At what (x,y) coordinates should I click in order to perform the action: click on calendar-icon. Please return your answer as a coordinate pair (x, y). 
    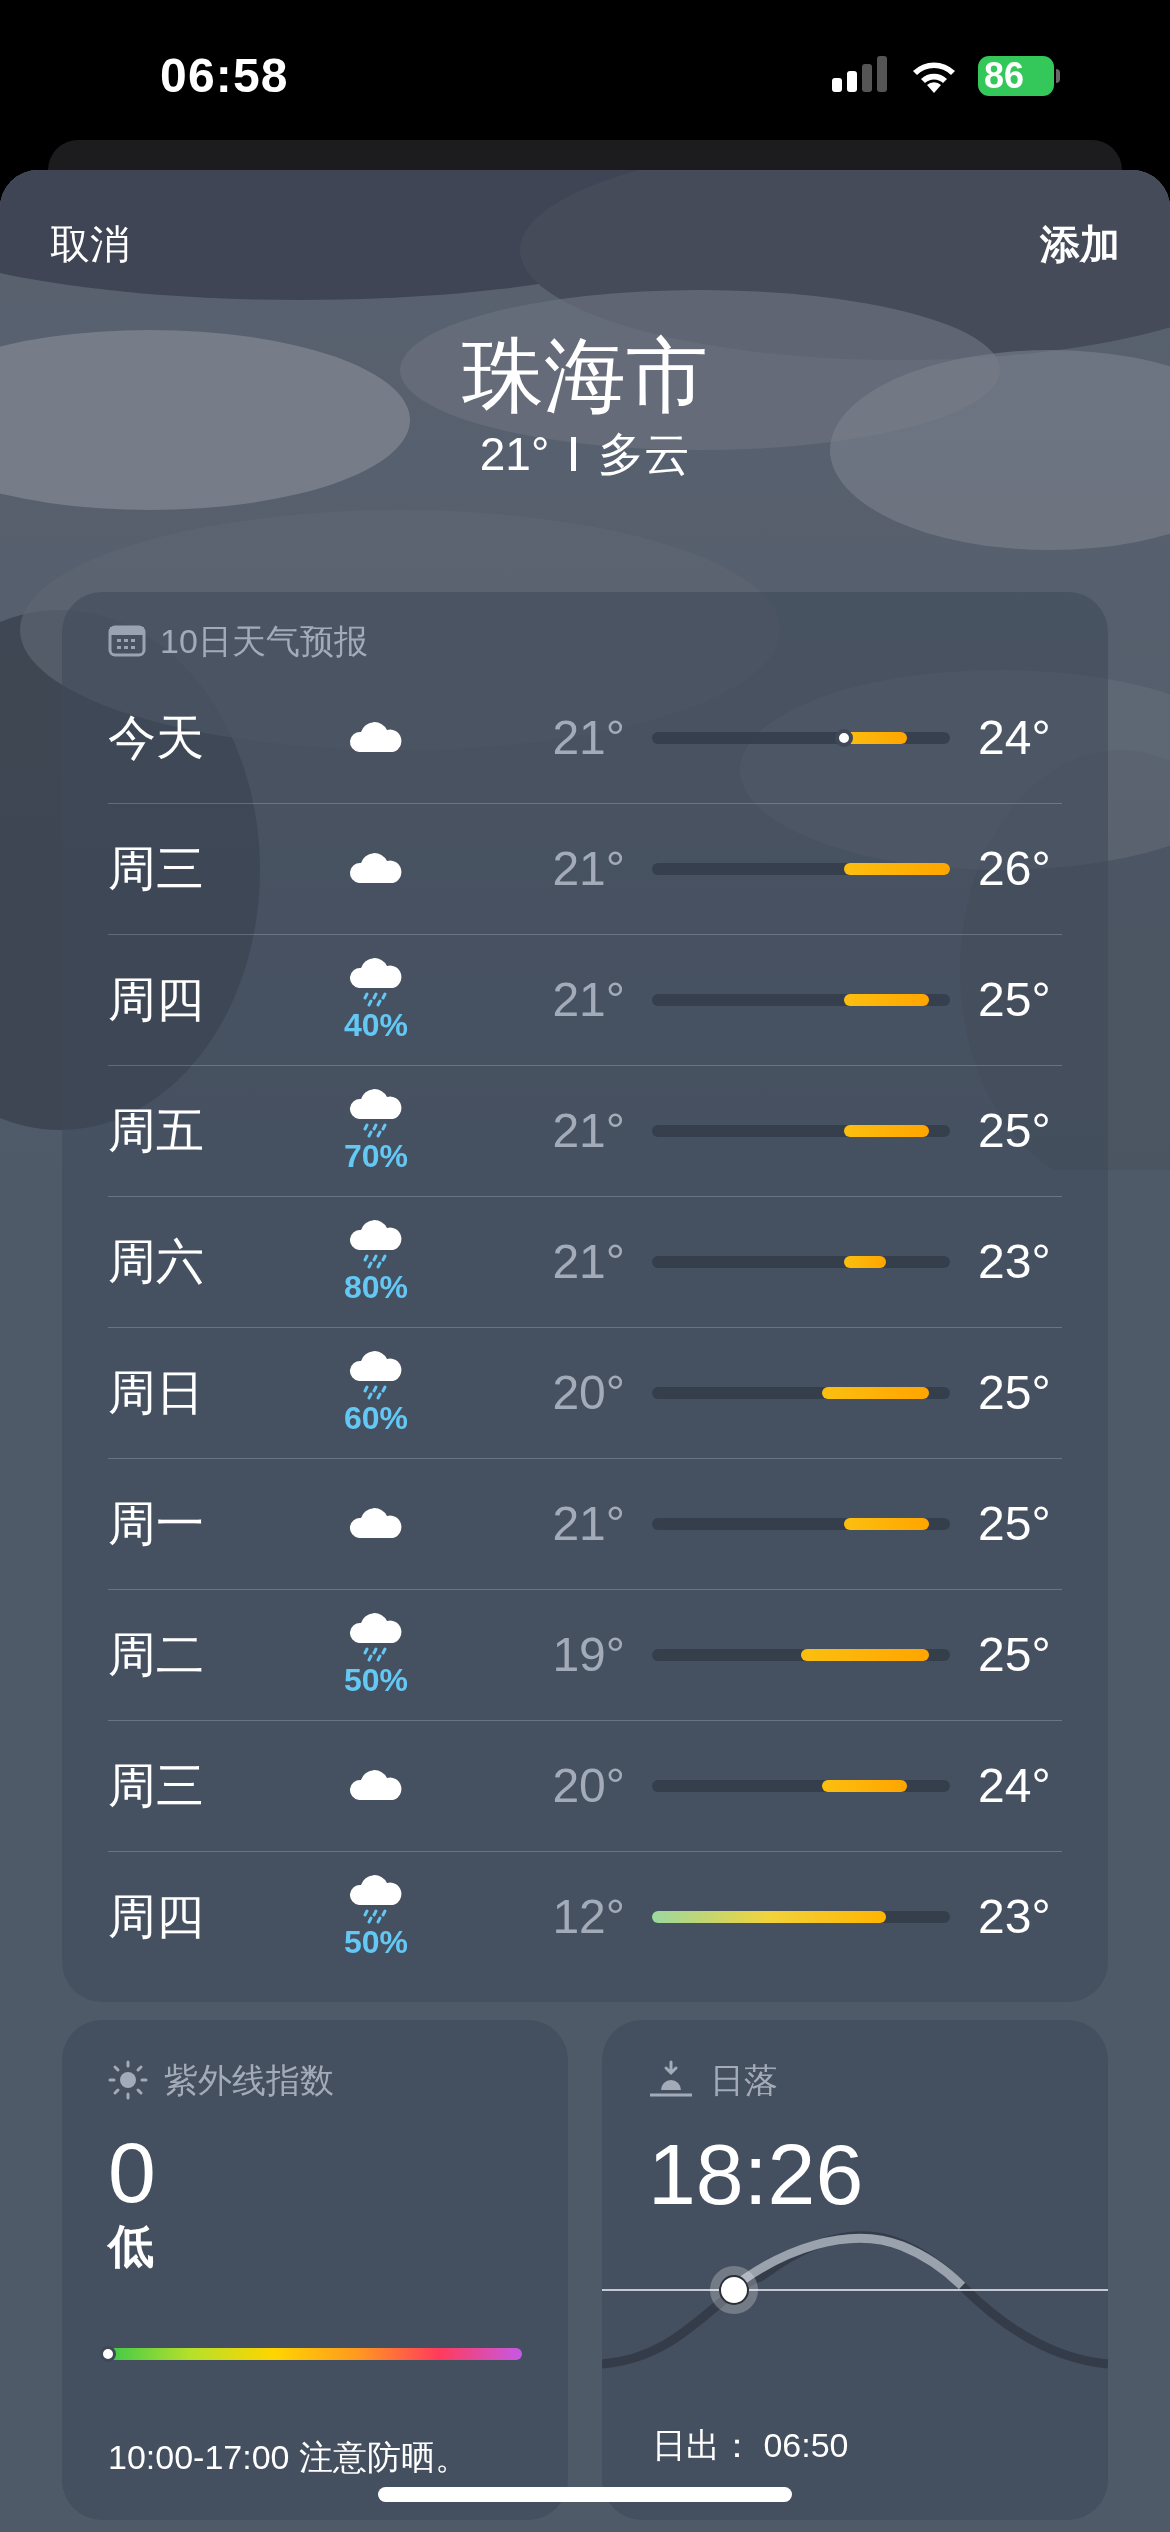
    Looking at the image, I should click on (127, 641).